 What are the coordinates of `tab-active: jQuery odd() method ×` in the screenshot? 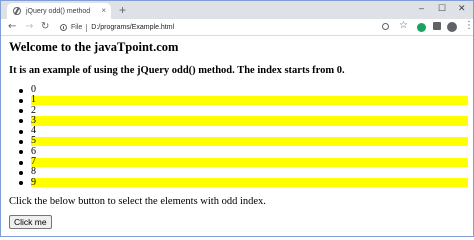 It's located at (59, 11).